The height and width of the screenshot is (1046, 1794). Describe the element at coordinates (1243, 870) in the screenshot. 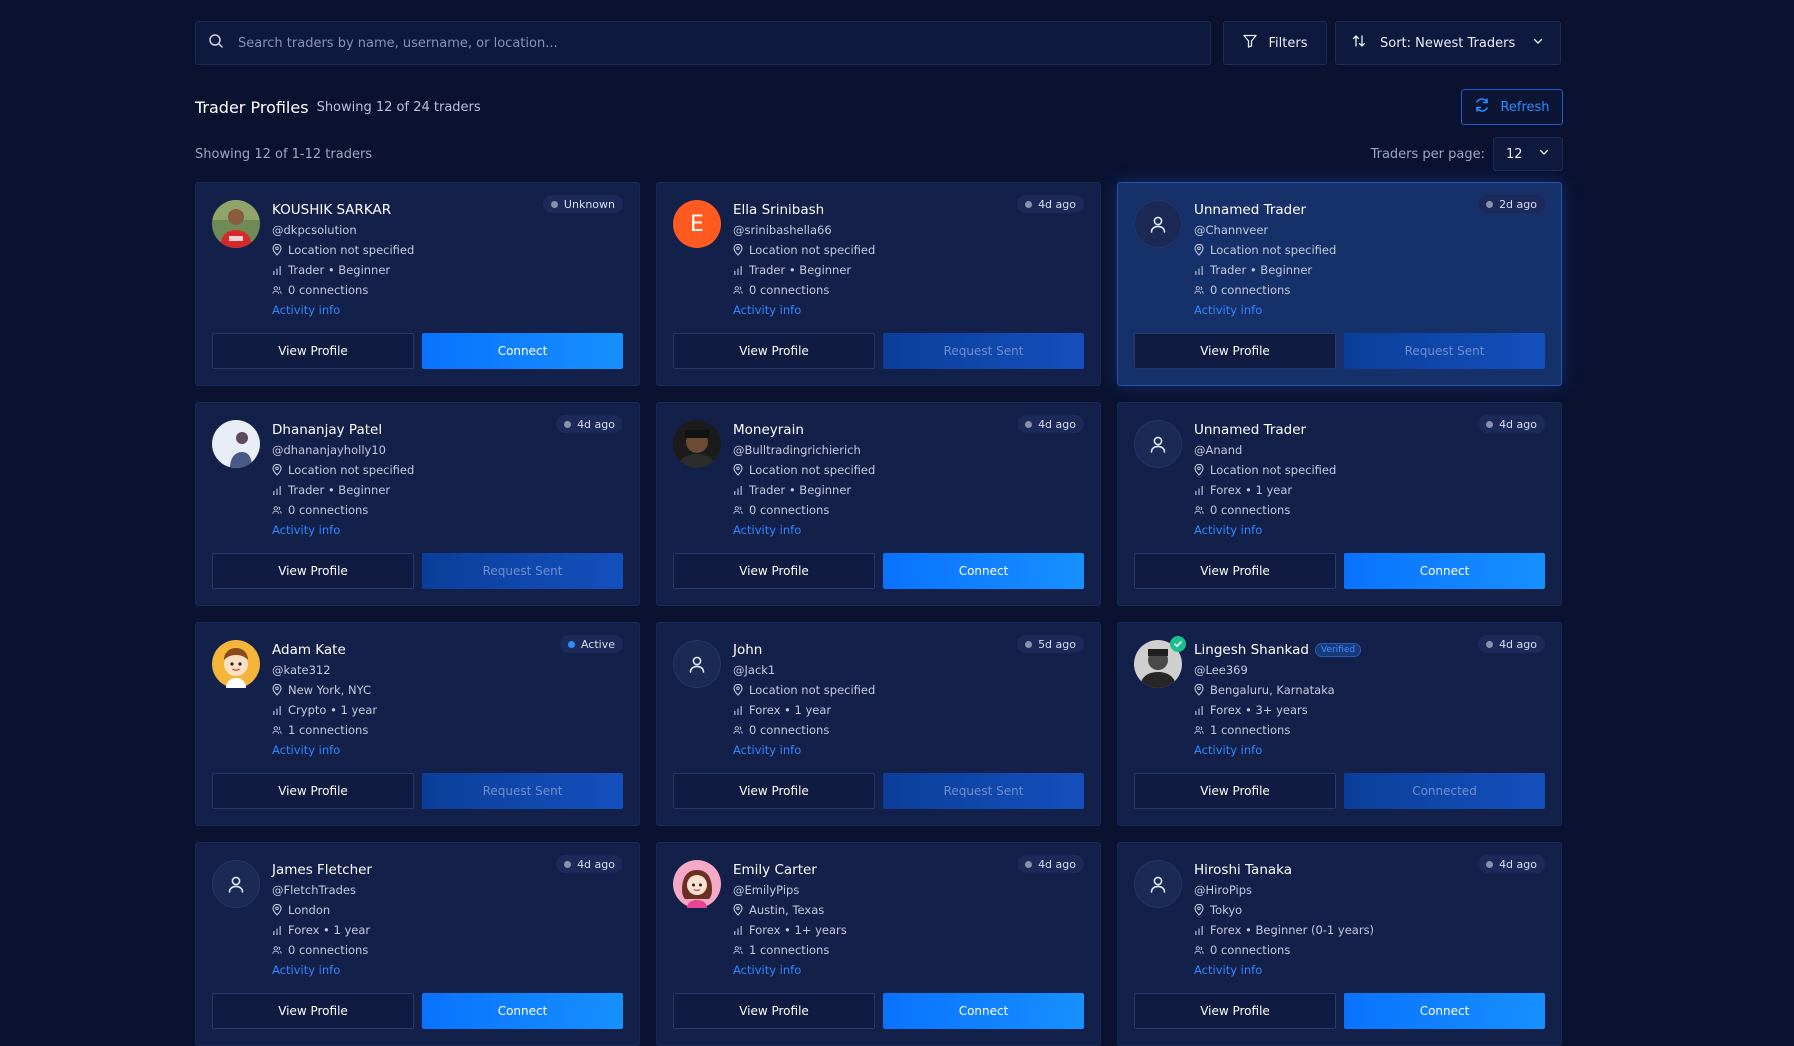

I see `trader-name: Hiroshi Tanaka` at that location.